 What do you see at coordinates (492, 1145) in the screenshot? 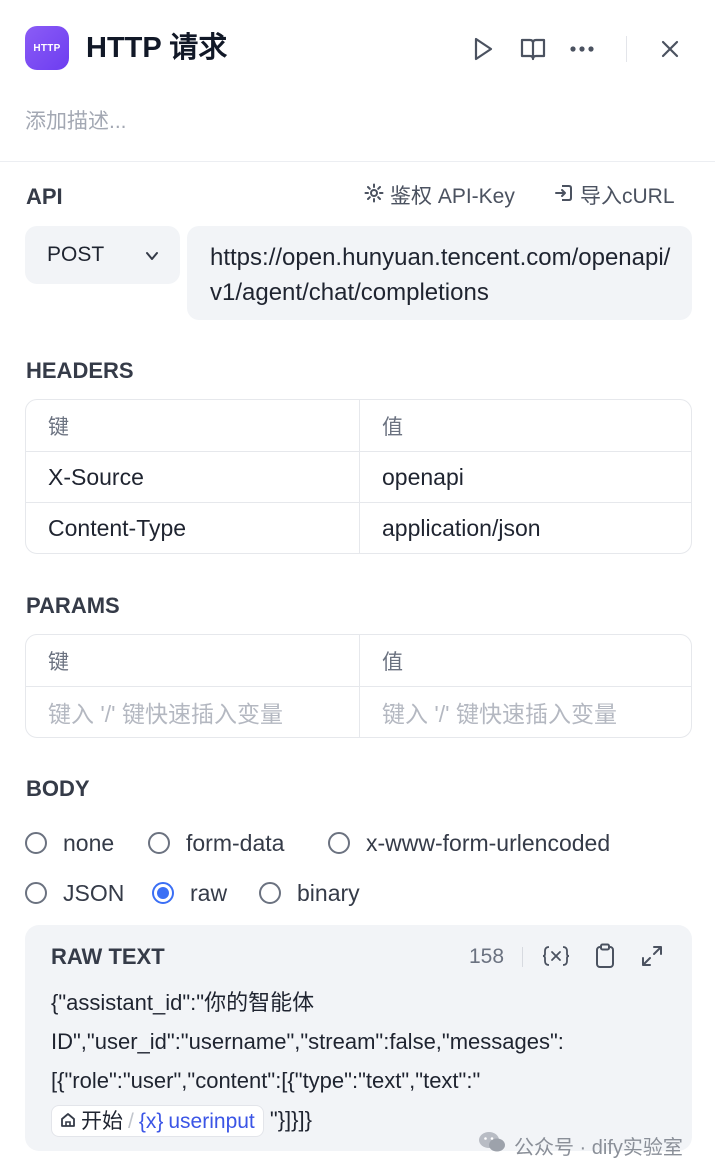
I see `wechat-icon` at bounding box center [492, 1145].